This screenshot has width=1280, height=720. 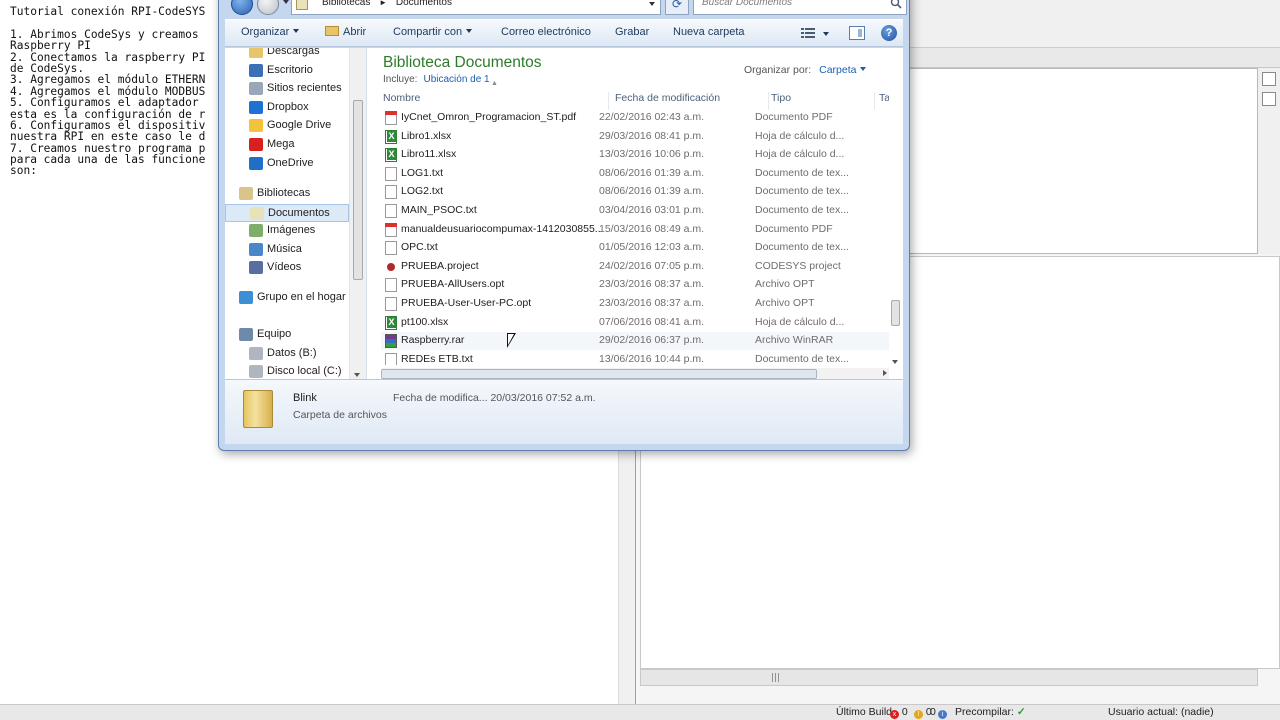 I want to click on nav-item-label: Equipo, so click(x=274, y=334).